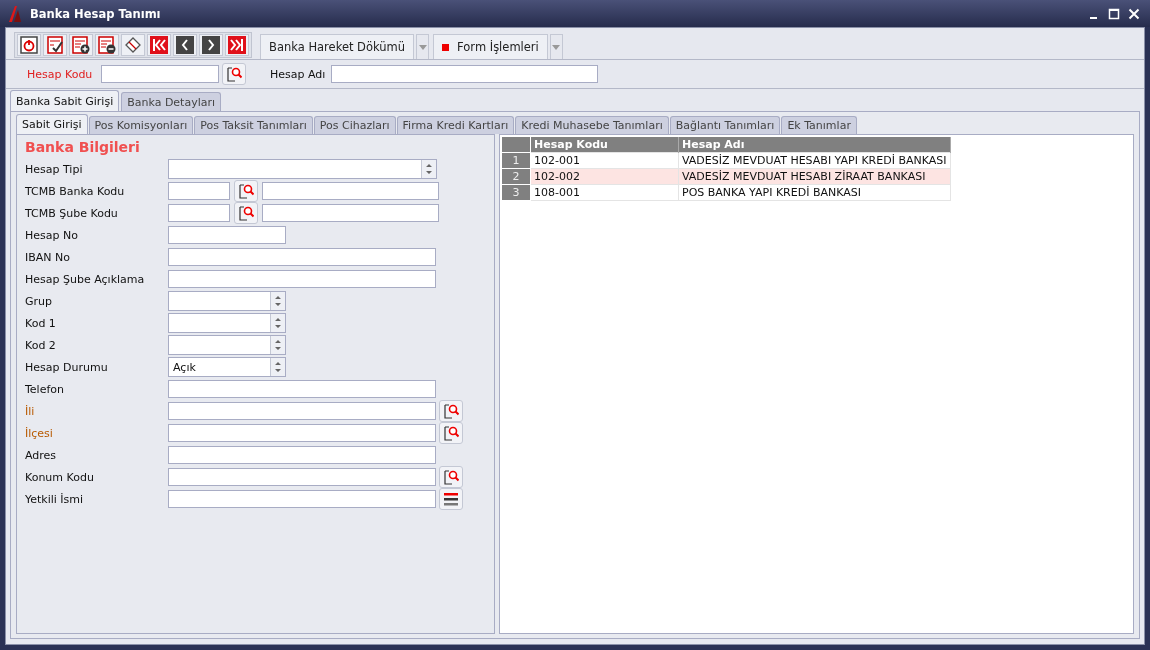 The height and width of the screenshot is (650, 1150). I want to click on first-record-button, so click(159, 45).